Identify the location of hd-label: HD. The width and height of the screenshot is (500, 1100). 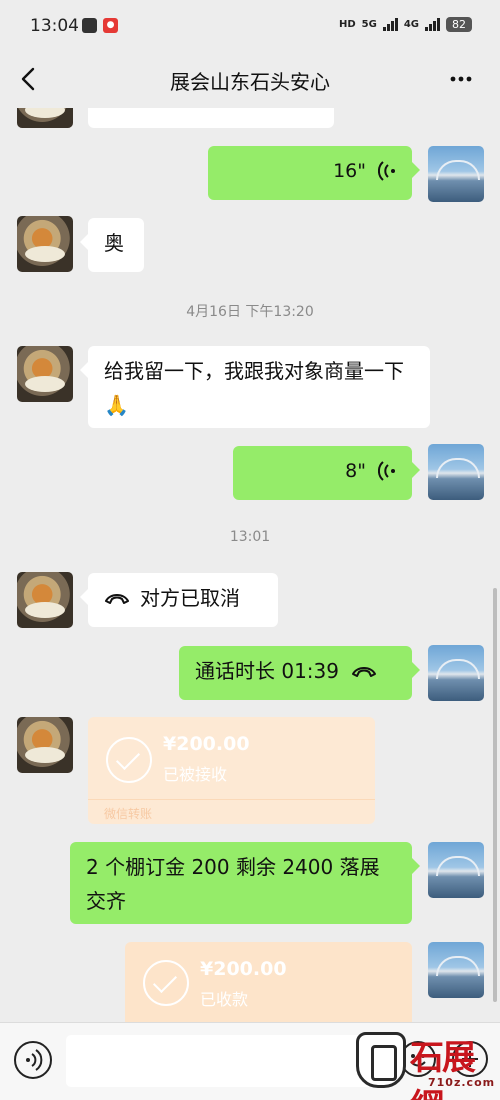
(347, 24).